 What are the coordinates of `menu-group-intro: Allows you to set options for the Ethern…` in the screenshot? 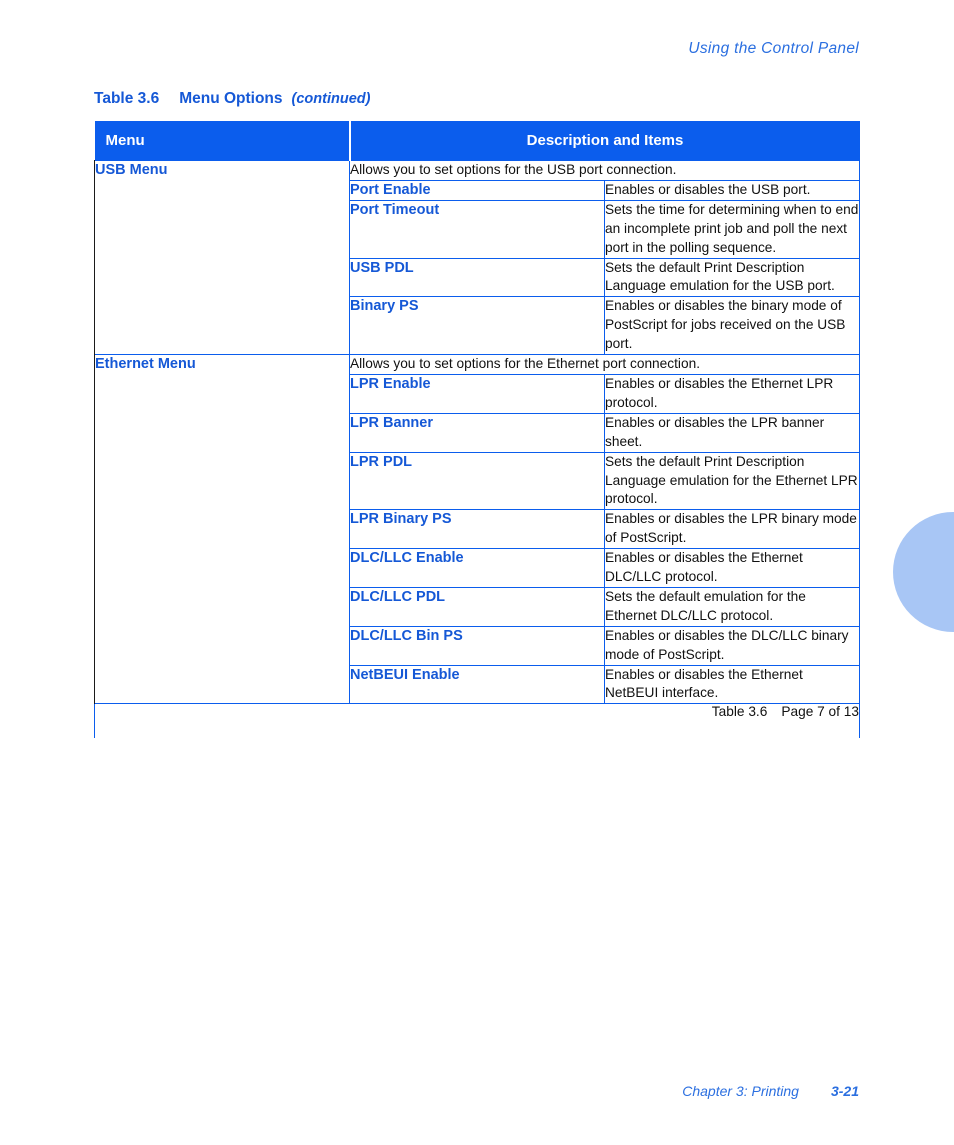 It's located at (604, 364).